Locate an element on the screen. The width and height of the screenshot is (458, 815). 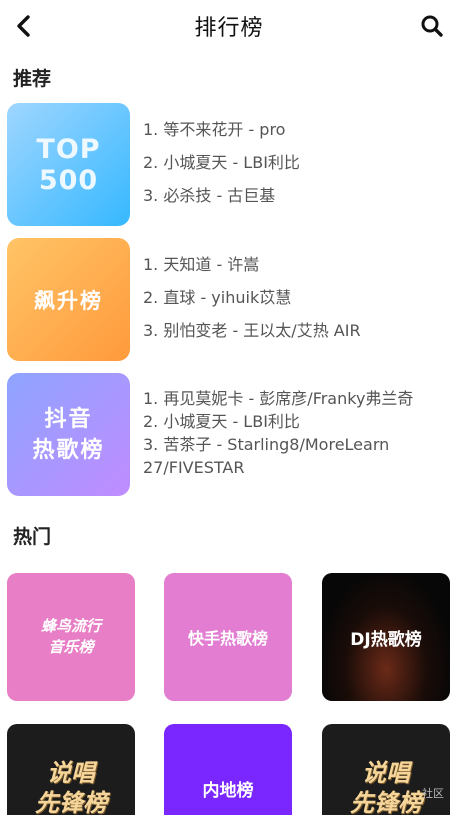
cover-text: 热歌榜 is located at coordinates (68, 450).